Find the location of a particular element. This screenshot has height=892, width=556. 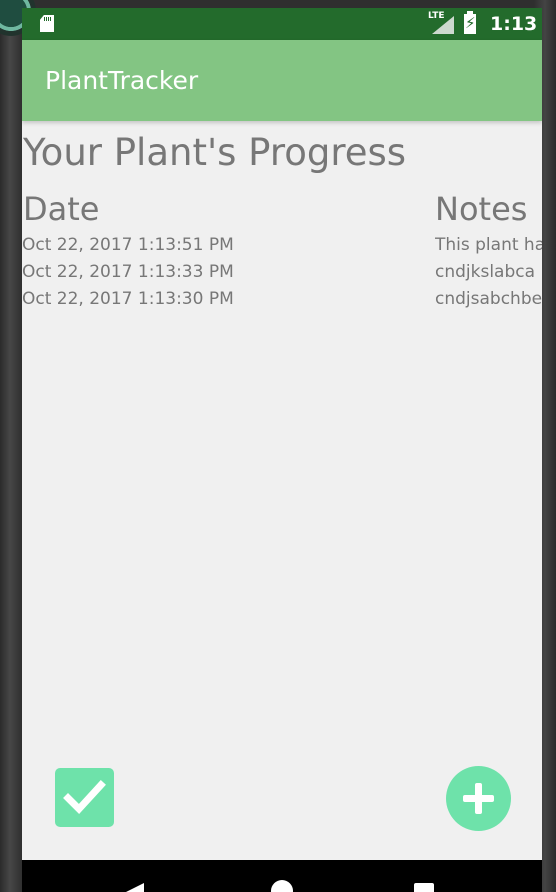

note-entry: cndjkslabca is located at coordinates (488, 273).